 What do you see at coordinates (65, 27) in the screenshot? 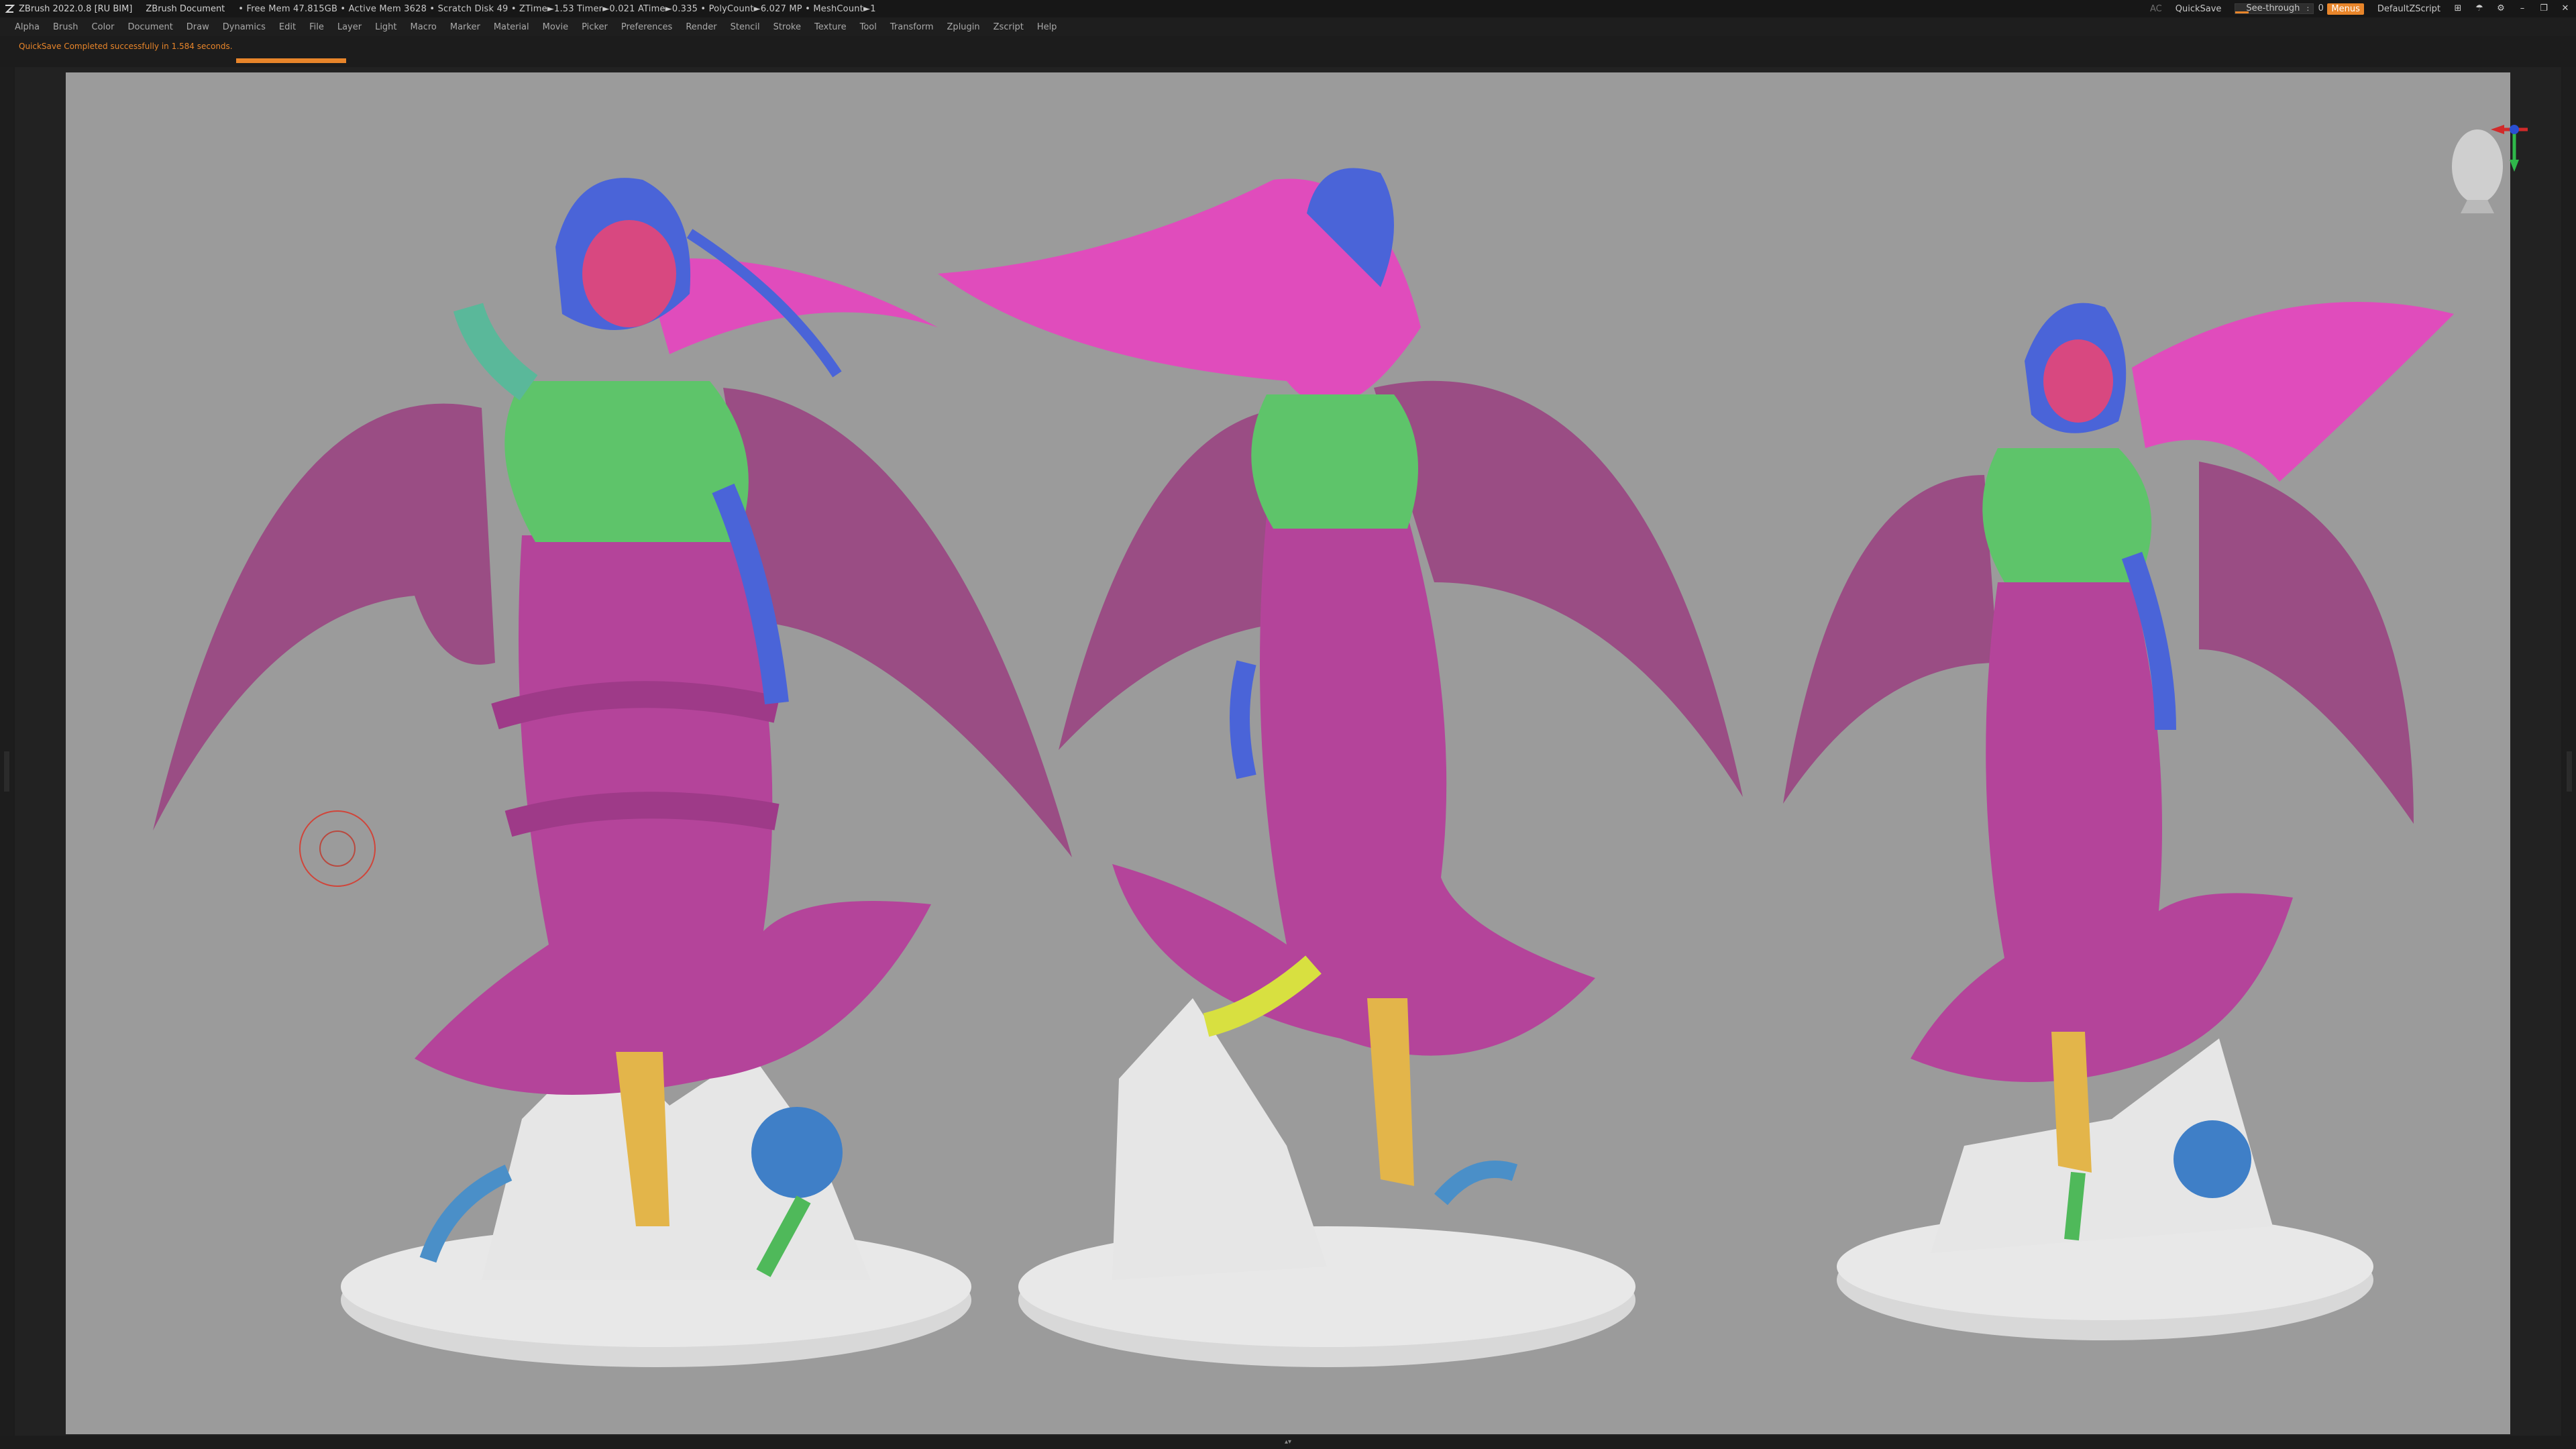
I see `menu-brush: Brush` at bounding box center [65, 27].